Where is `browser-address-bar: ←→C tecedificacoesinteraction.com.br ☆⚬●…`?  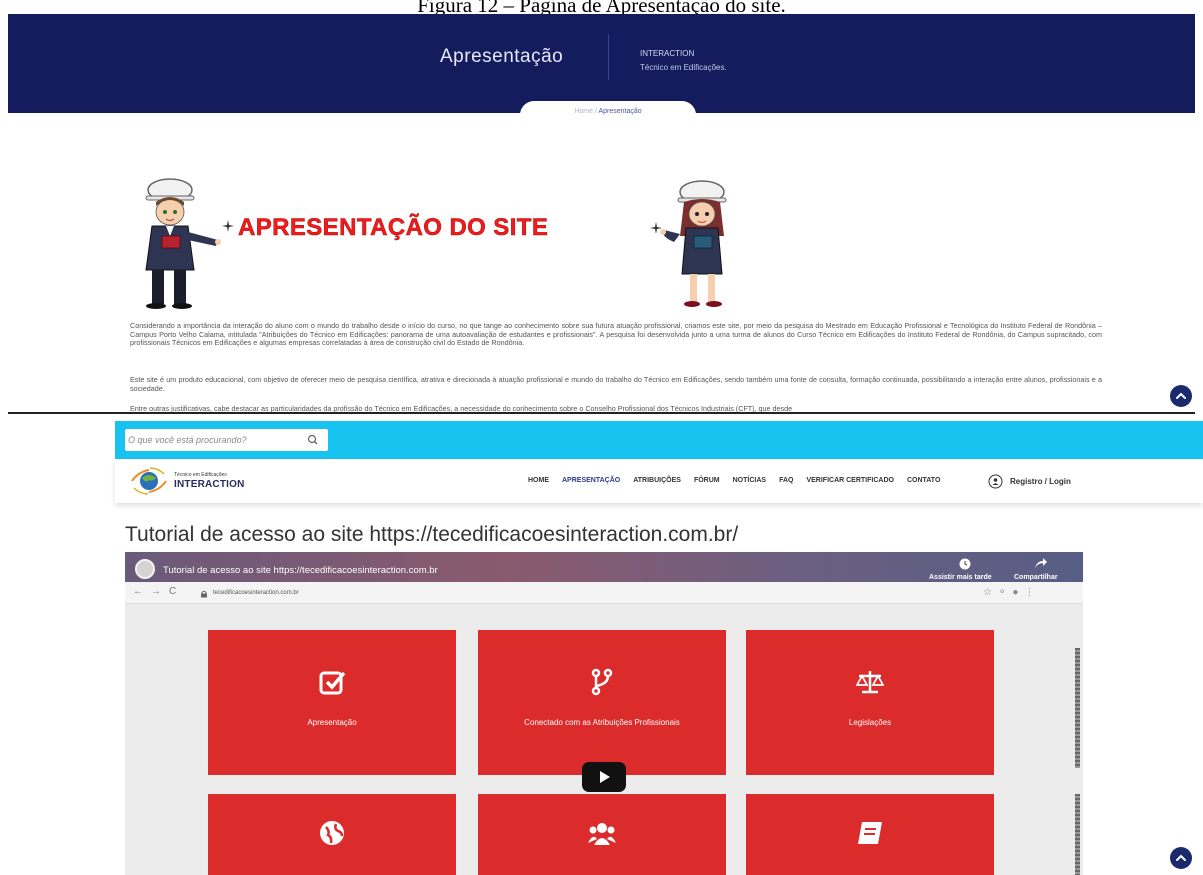
browser-address-bar: ←→C tecedificacoesinteraction.com.br ☆⚬●… is located at coordinates (604, 593).